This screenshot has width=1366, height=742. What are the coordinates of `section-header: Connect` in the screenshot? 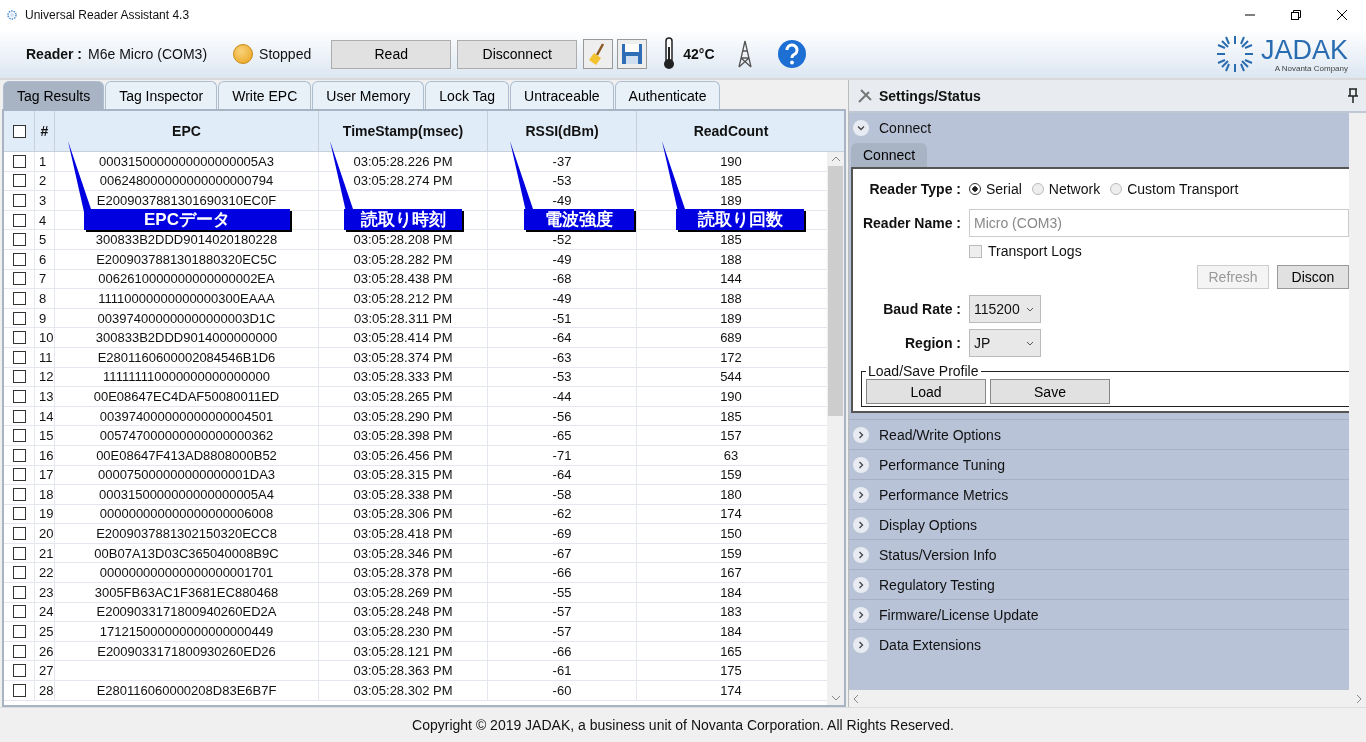 It's located at (1099, 128).